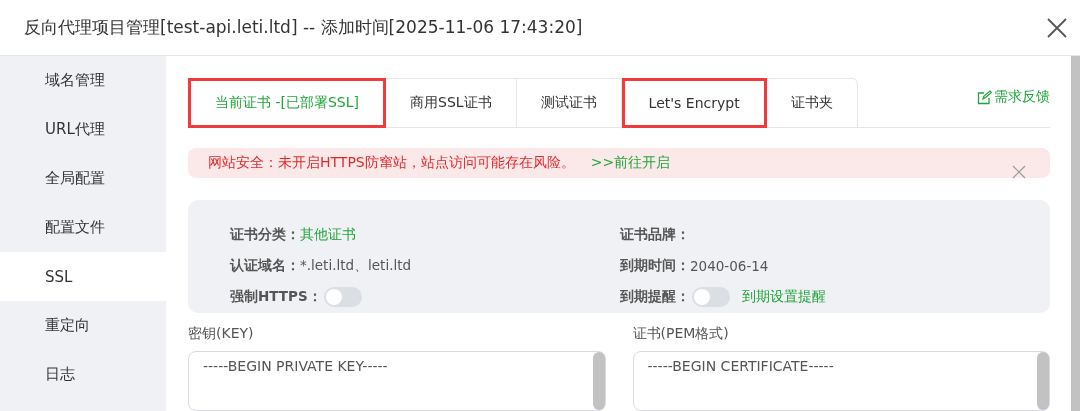 The height and width of the screenshot is (411, 1080). Describe the element at coordinates (391, 162) in the screenshot. I see `alert-message: 网站安全：未开启HTTPS防窜站，站点访问可能存在风险。` at that location.